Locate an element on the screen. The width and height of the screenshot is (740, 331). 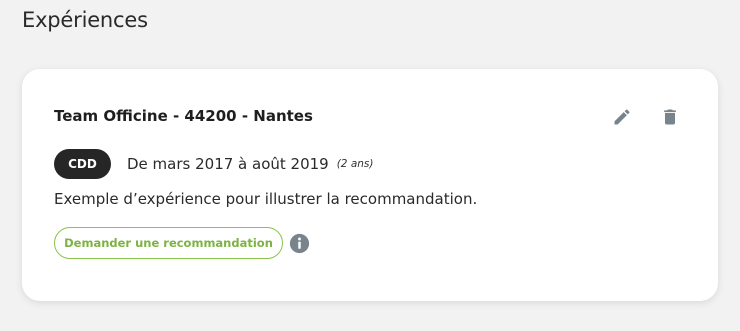
trash-icon is located at coordinates (670, 118).